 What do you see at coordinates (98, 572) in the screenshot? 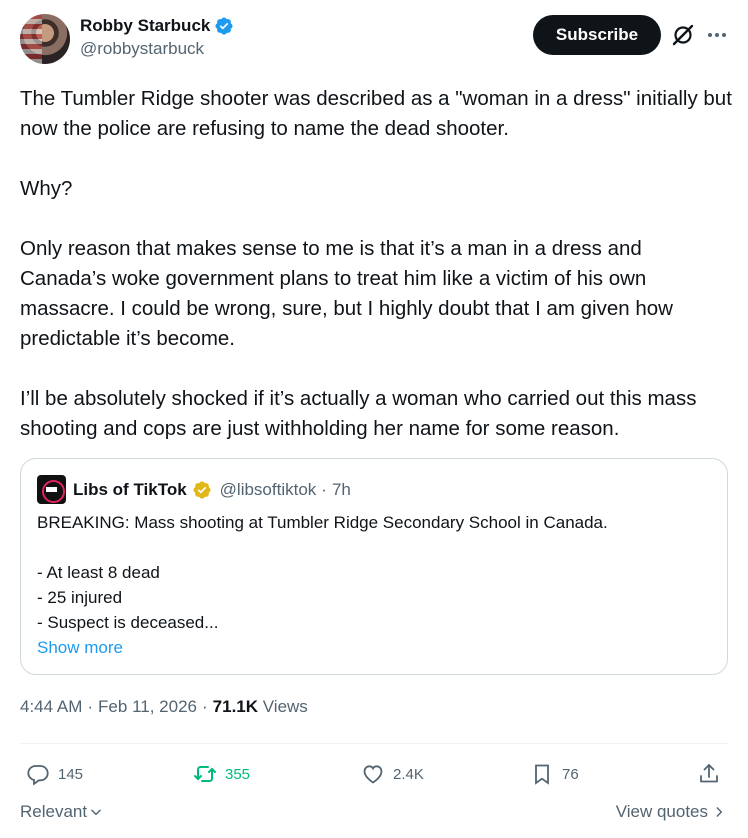
I see `quoted-line: - At least 8 dead` at bounding box center [98, 572].